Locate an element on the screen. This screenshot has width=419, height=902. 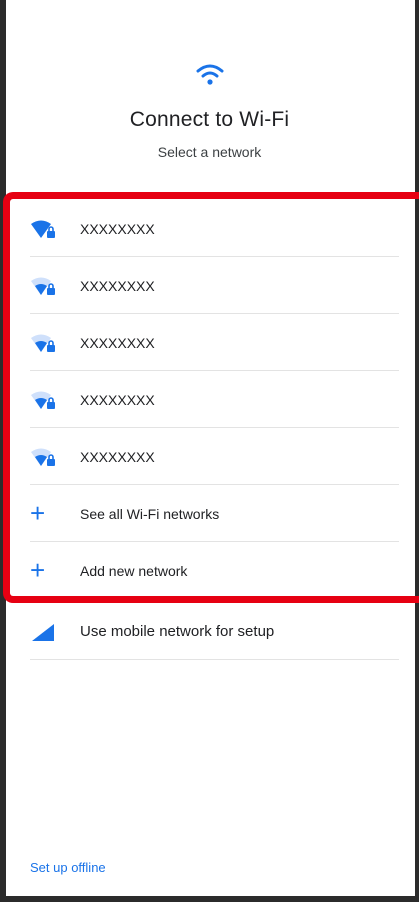
divider is located at coordinates (214, 659).